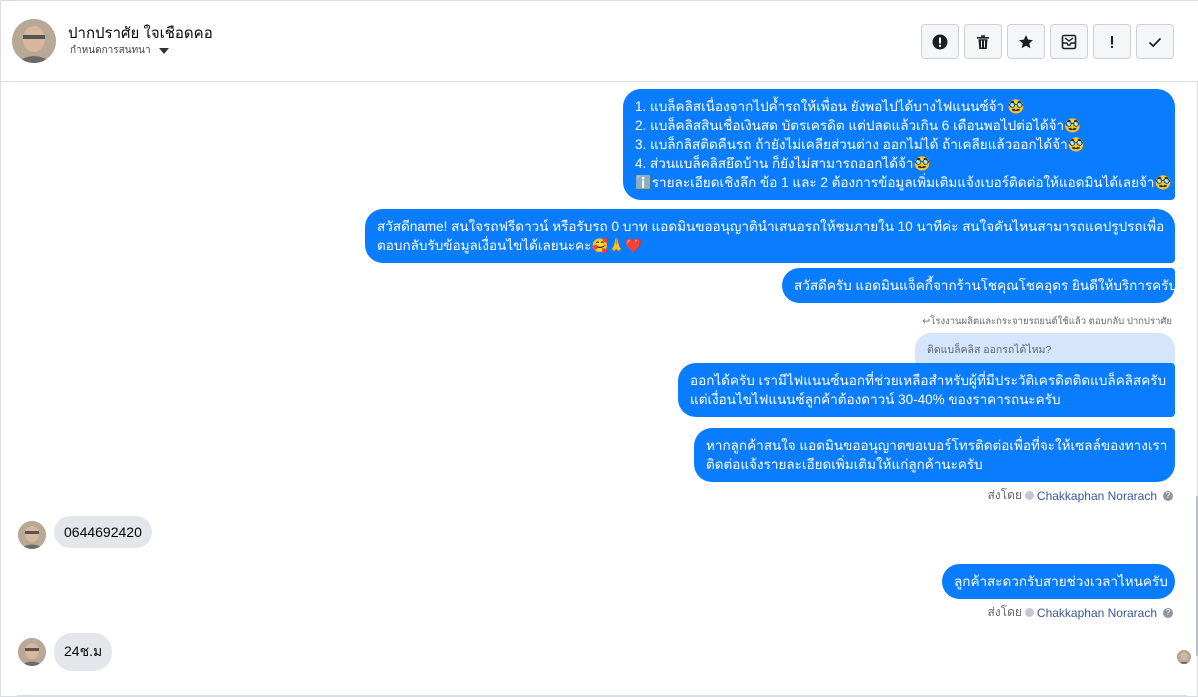 Image resolution: width=1198 pixels, height=697 pixels. I want to click on flag-important-button, so click(1112, 41).